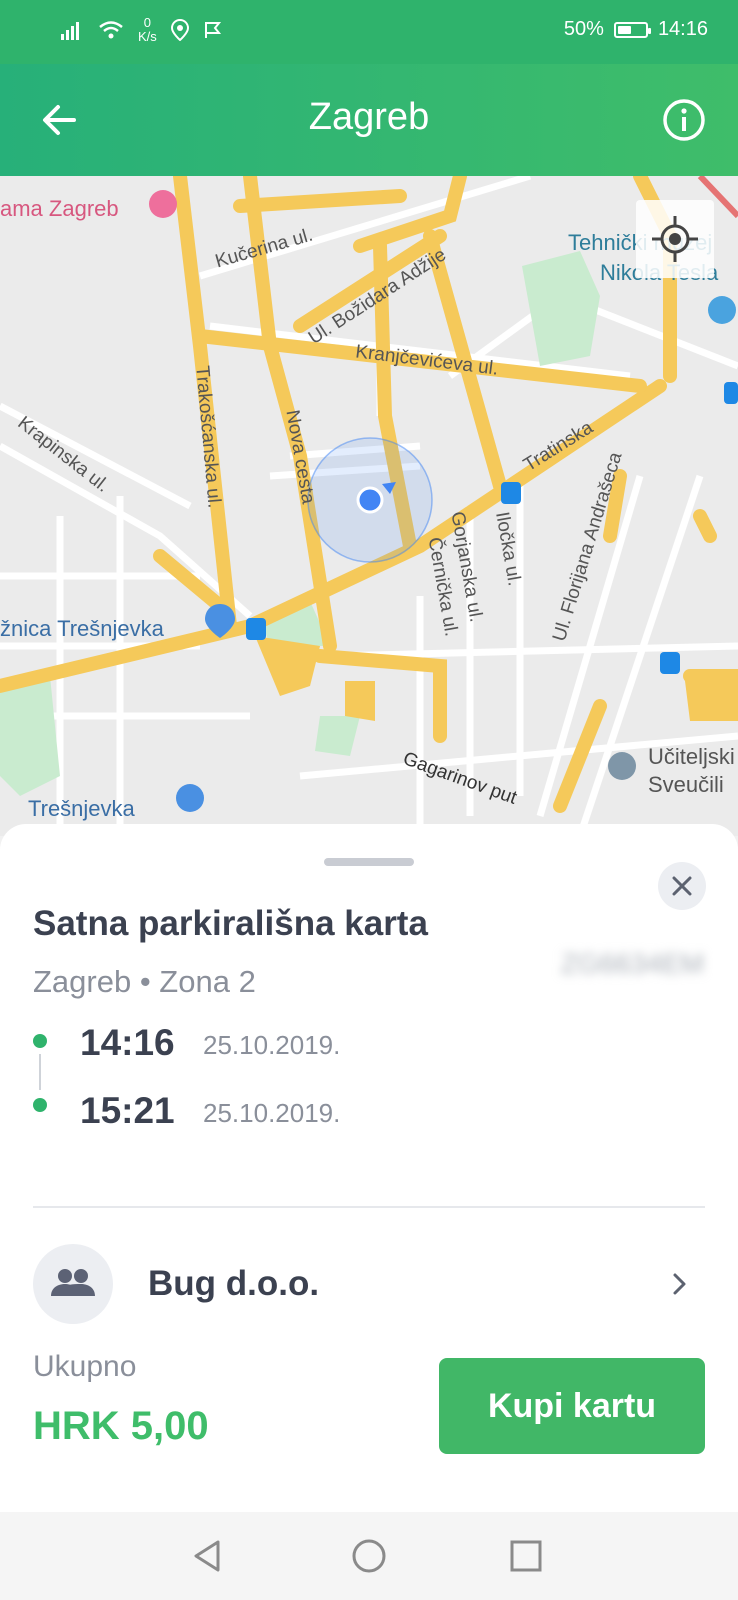  I want to click on wifi-icon, so click(111, 30).